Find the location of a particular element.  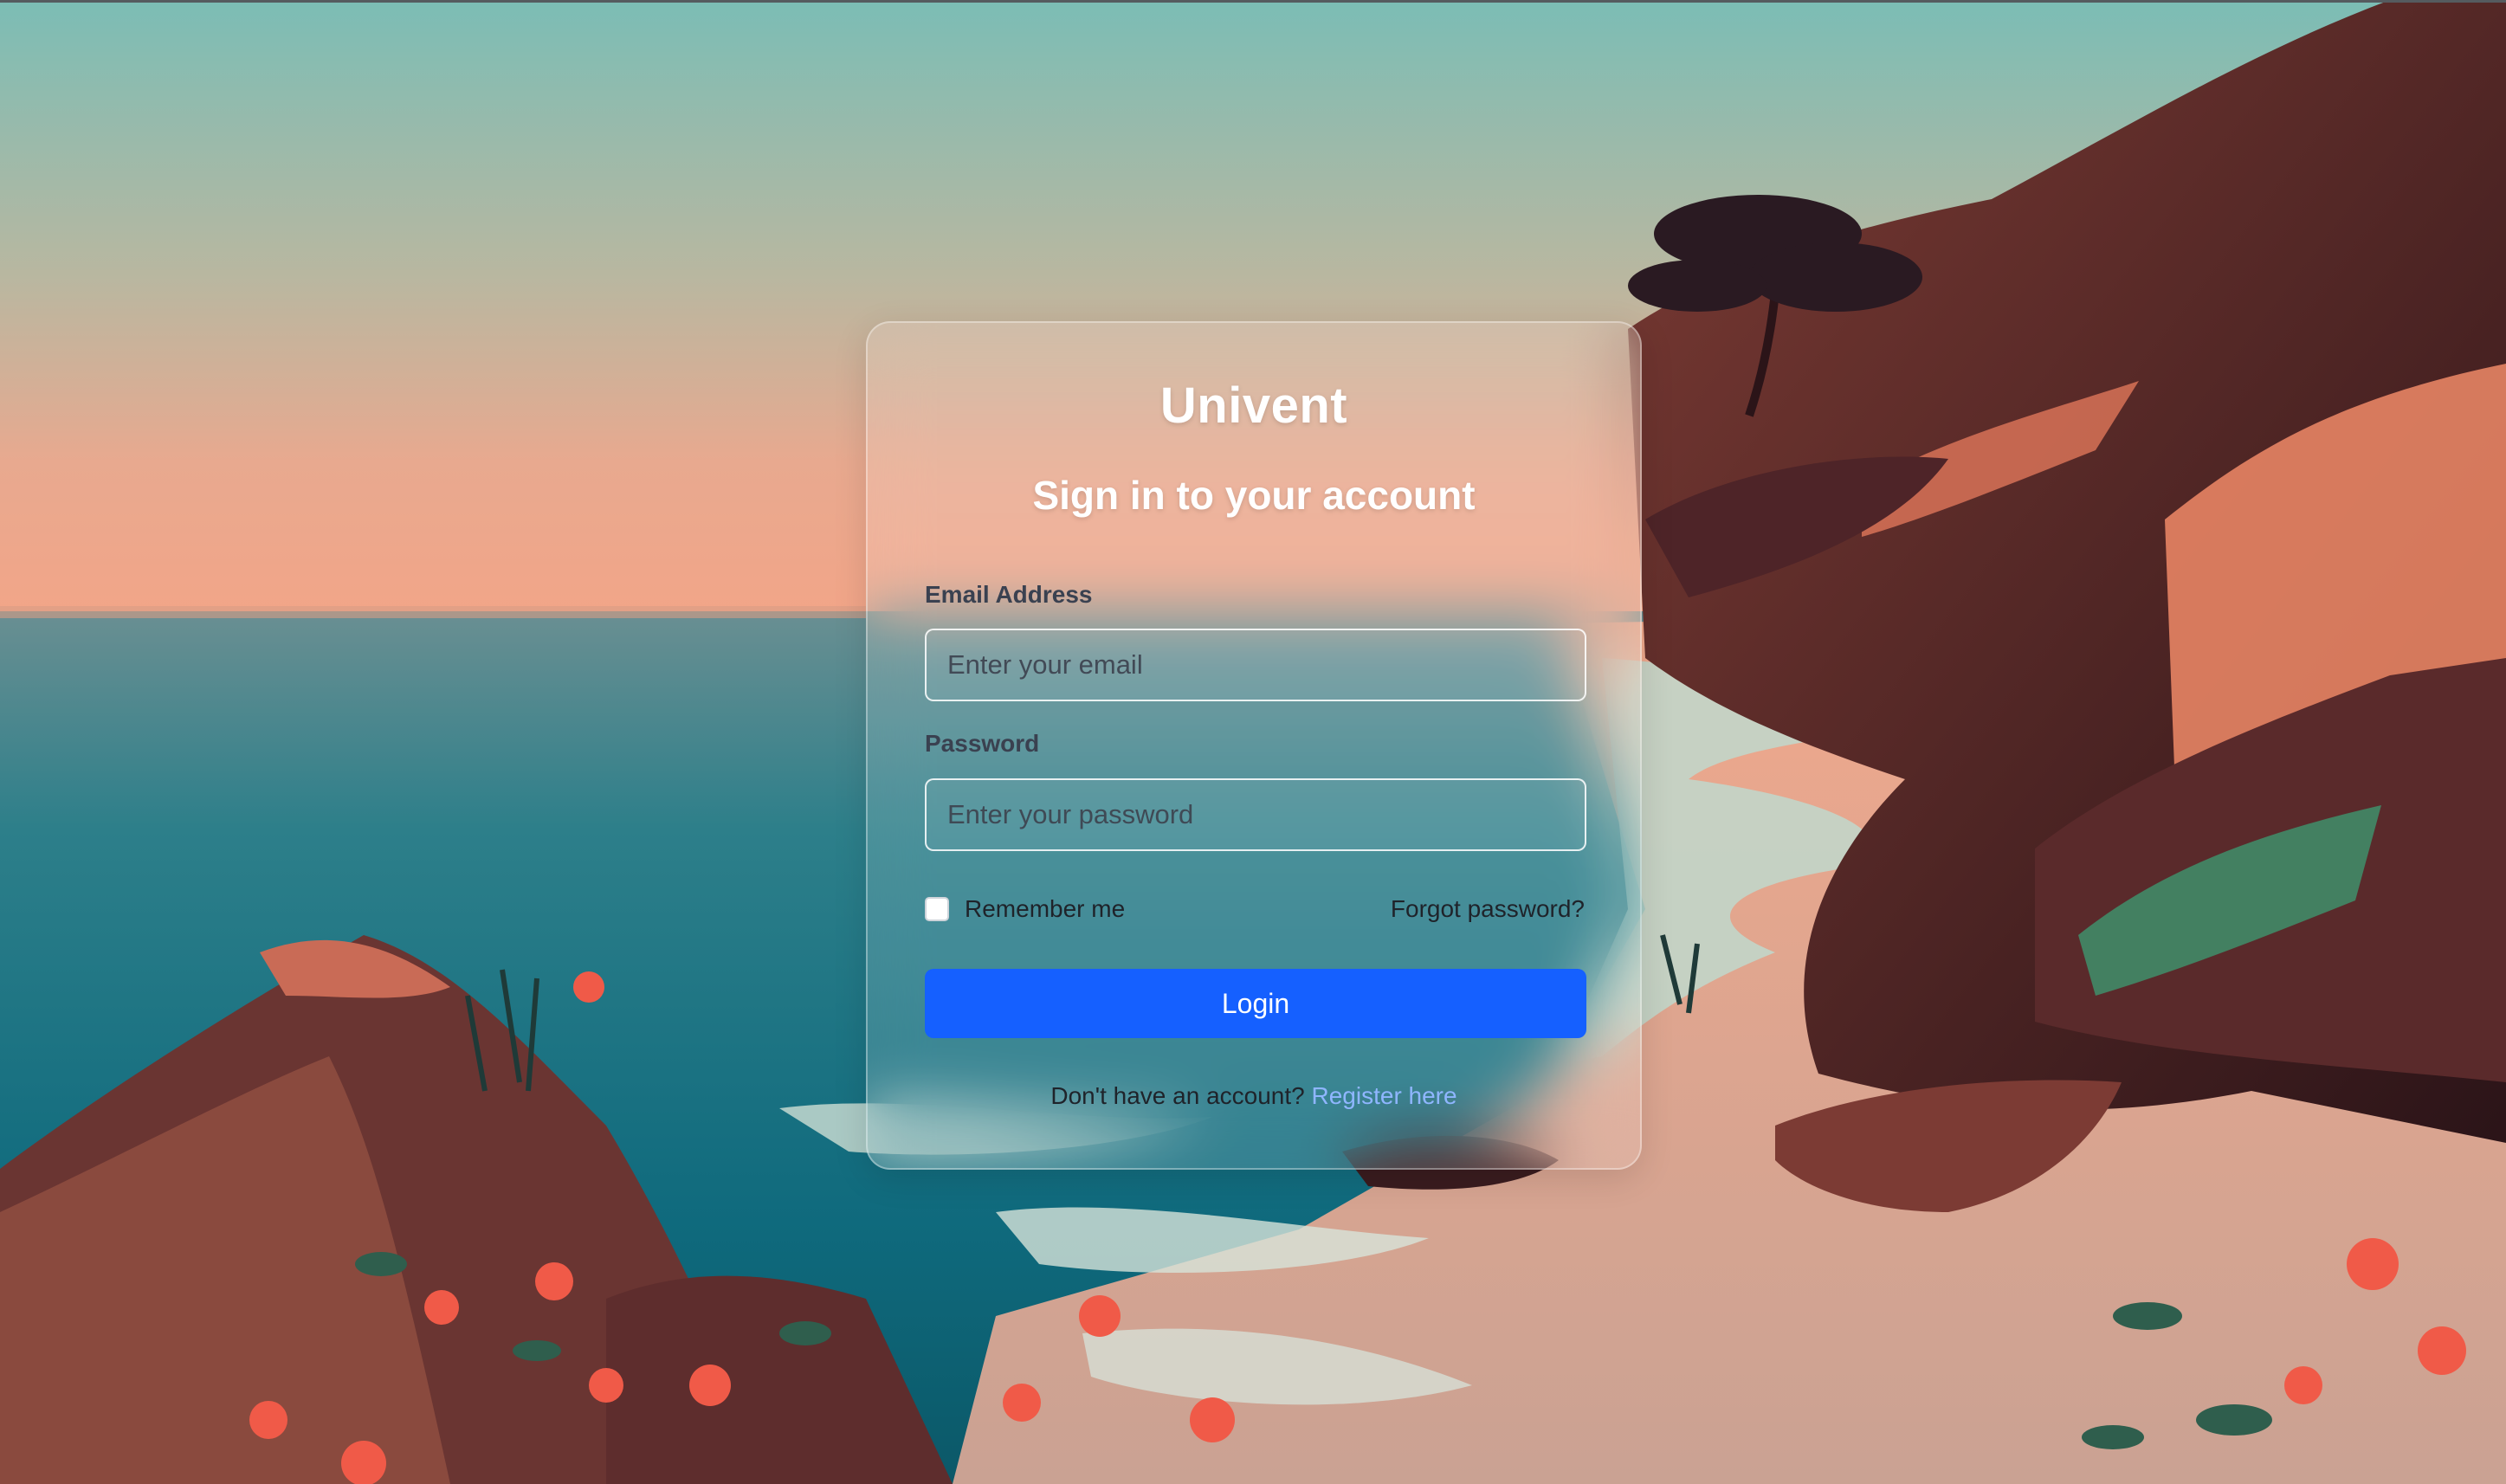

email-label: Email Address is located at coordinates (1009, 594).